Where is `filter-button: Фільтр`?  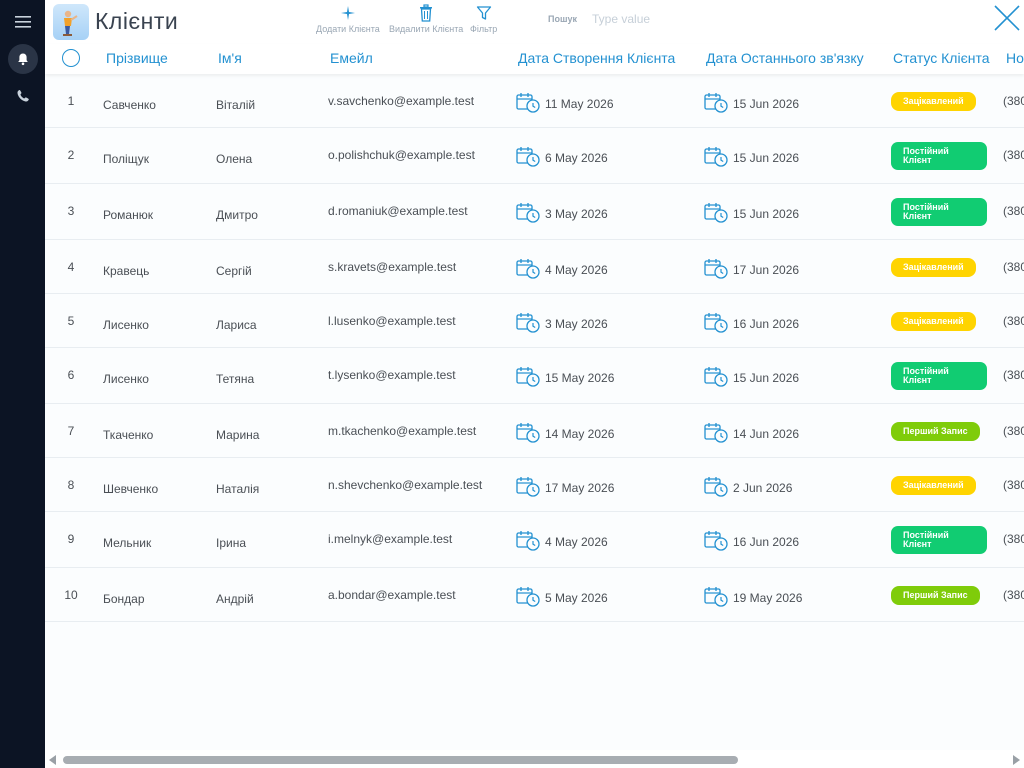 filter-button: Фільтр is located at coordinates (483, 18).